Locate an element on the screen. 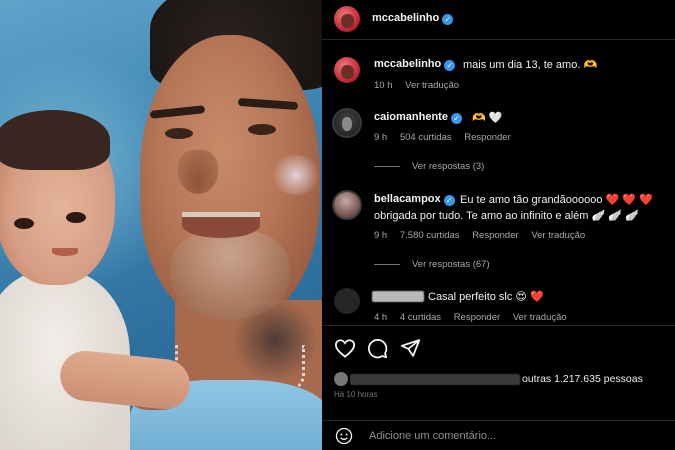 The image size is (675, 450). comment-username: caiomanhente ✓ is located at coordinates (418, 117).